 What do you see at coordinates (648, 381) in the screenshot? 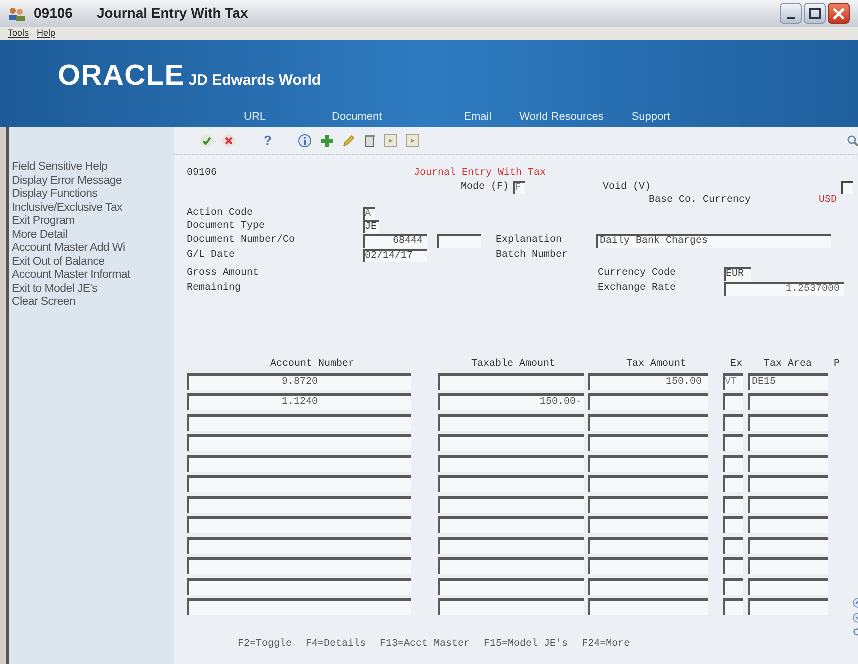
I see `input-field: 150.00` at bounding box center [648, 381].